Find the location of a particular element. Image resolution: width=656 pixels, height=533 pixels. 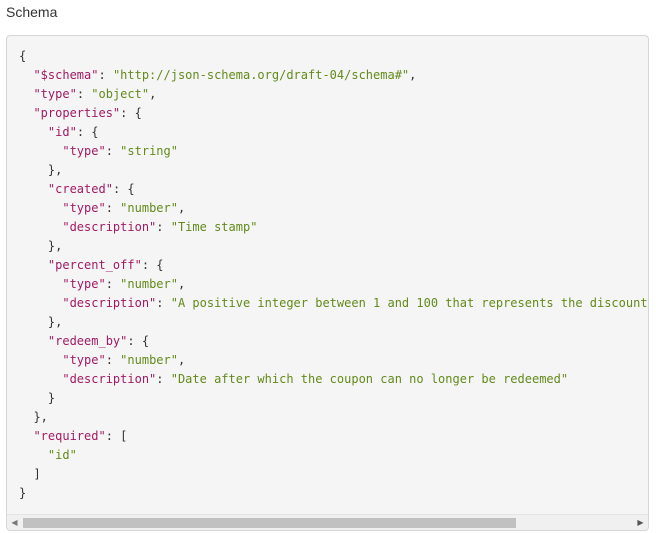

code-line: "properties": { is located at coordinates (333, 113).